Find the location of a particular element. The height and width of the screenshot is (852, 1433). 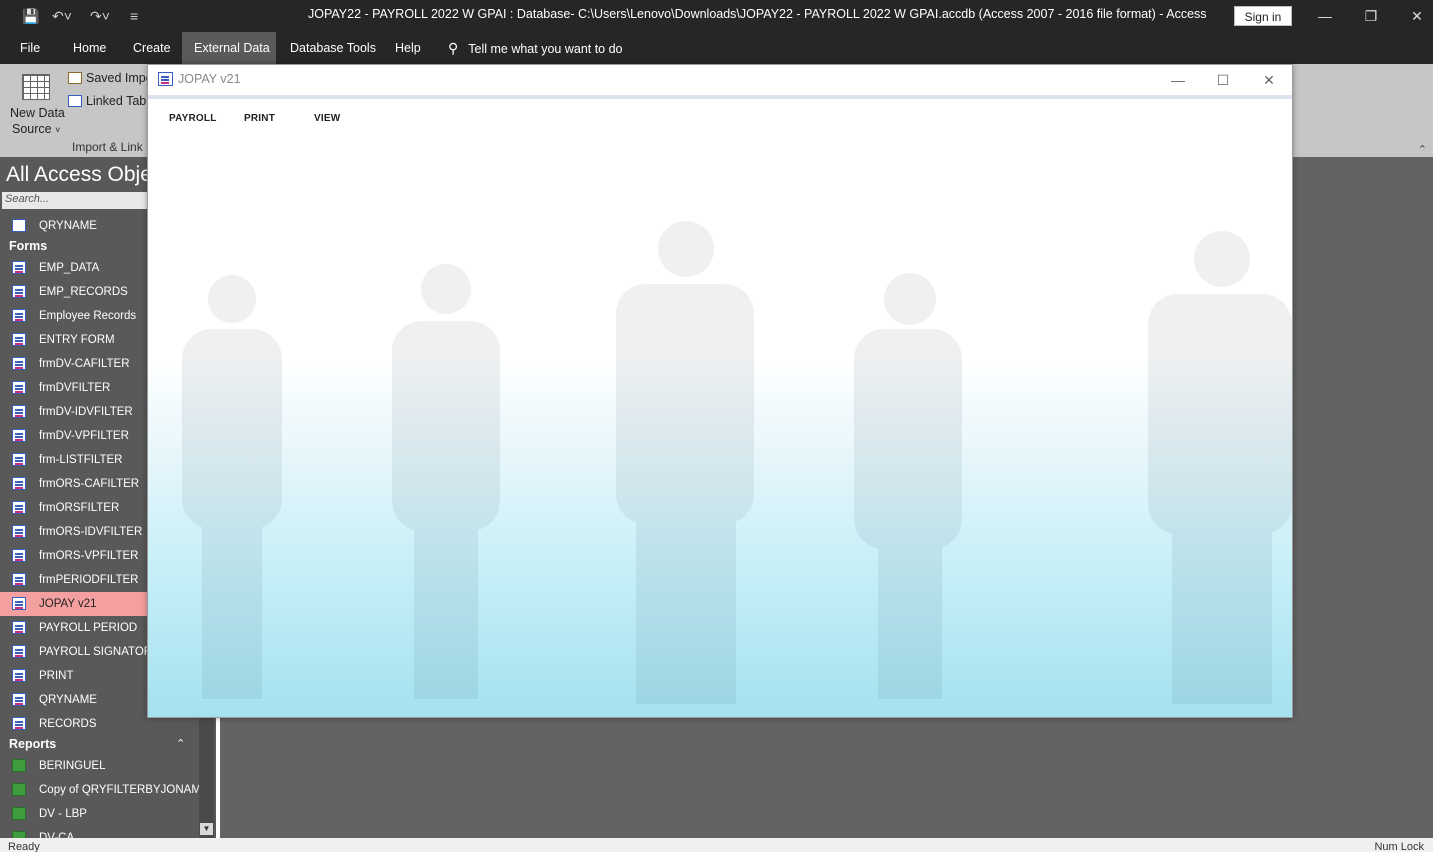

nav-form-label: PAYROLL SIGNATORIE is located at coordinates (101, 652).